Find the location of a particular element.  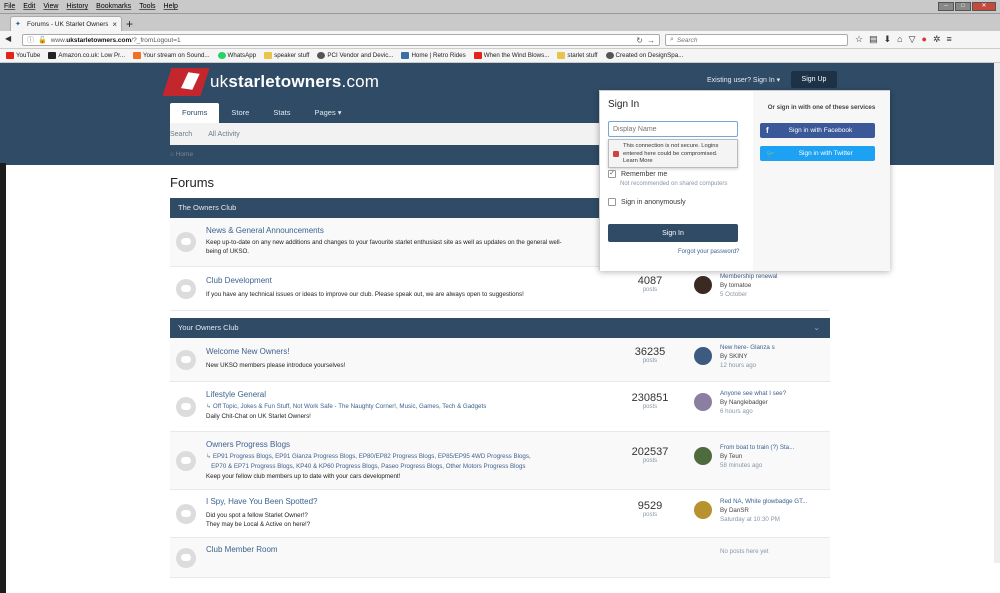

sub-nav: Search All Activity is located at coordinates (384, 134).